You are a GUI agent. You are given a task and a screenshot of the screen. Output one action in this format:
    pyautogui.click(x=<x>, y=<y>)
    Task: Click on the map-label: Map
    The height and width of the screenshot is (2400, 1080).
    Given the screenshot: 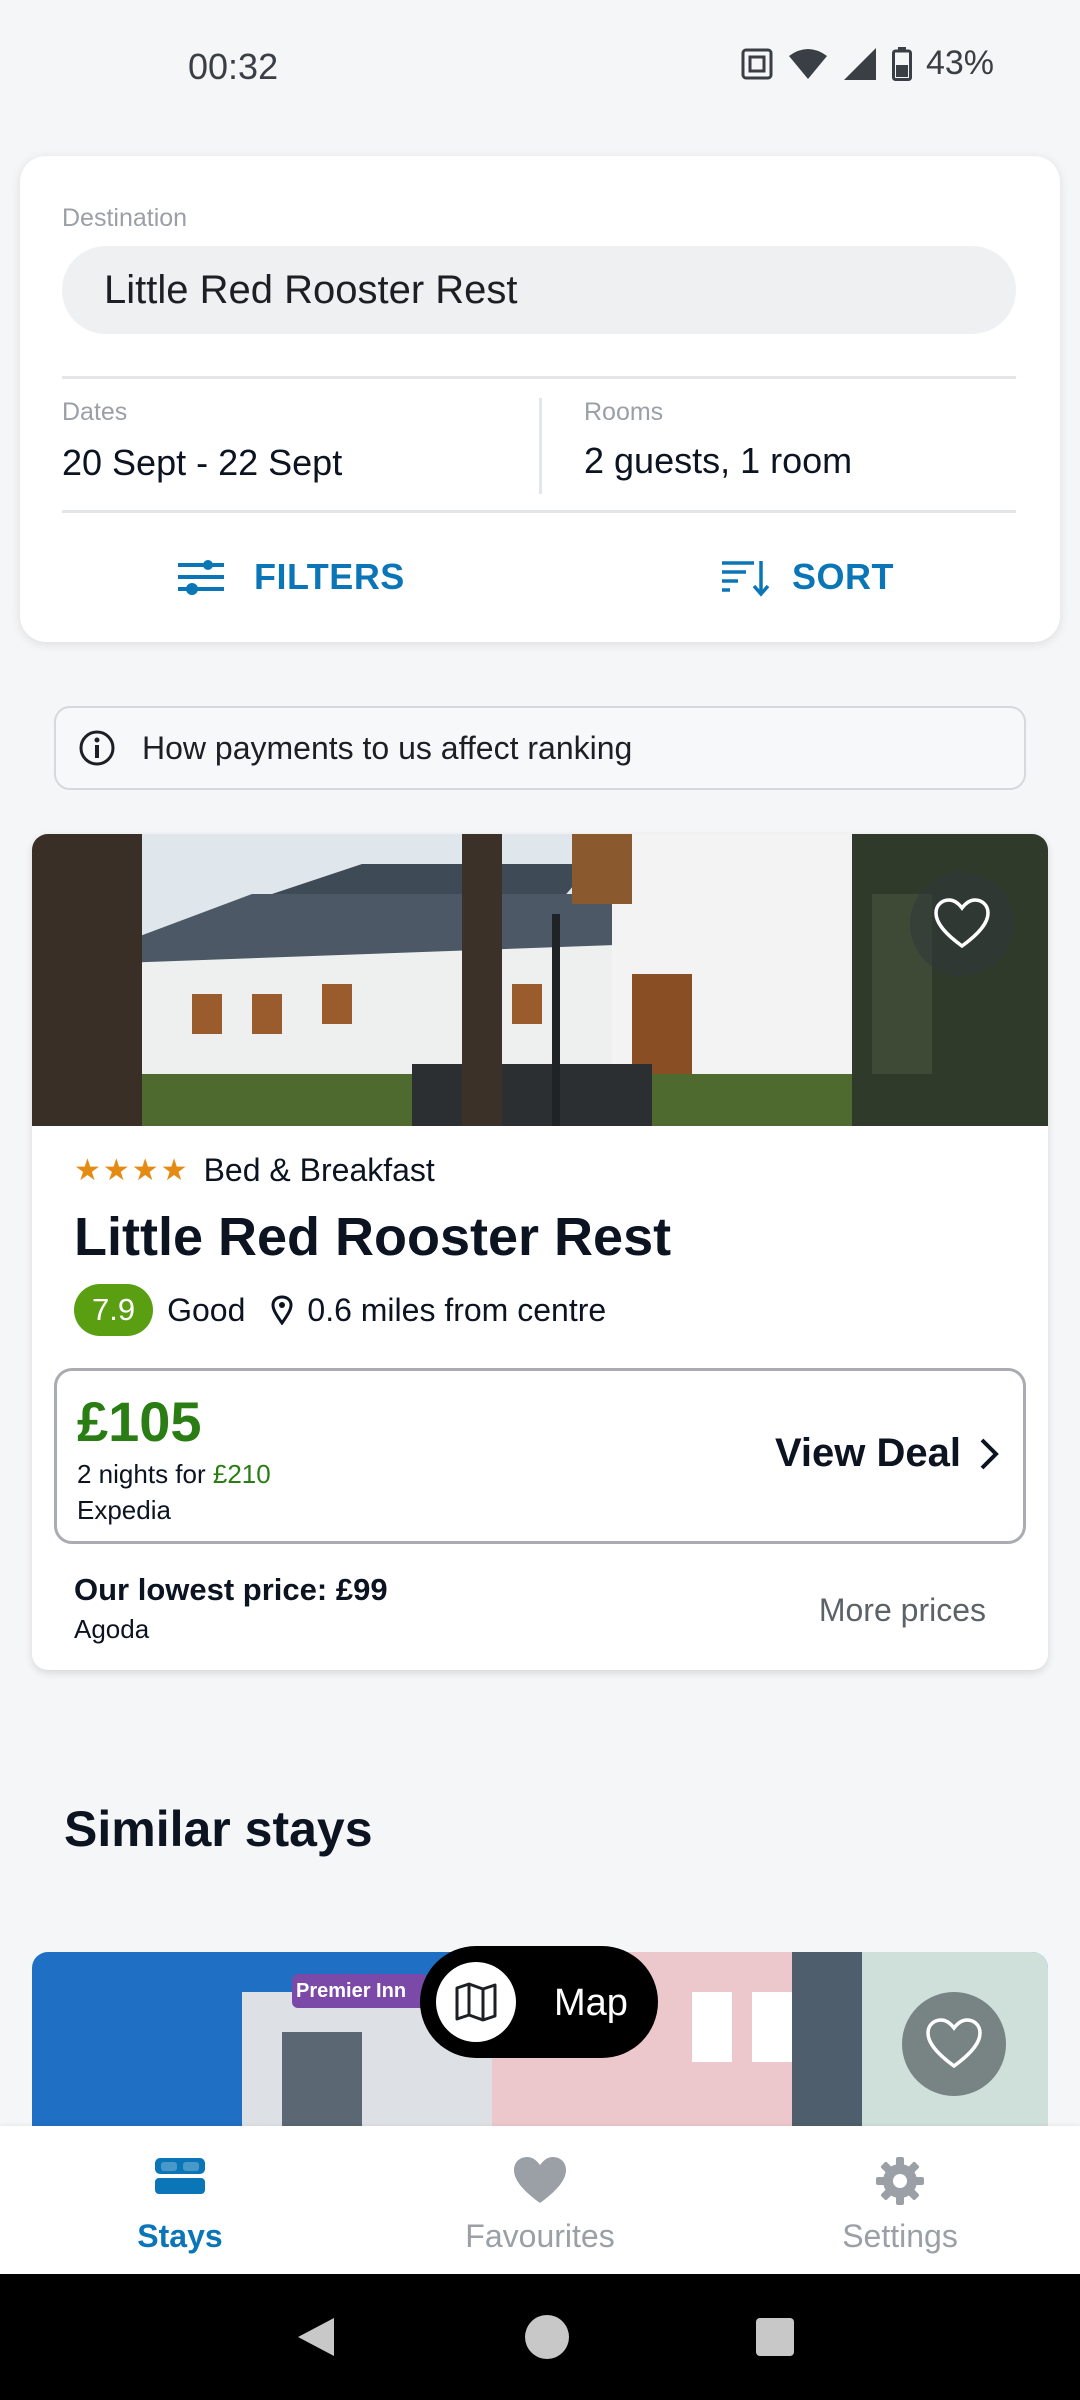 What is the action you would take?
    pyautogui.click(x=591, y=2003)
    